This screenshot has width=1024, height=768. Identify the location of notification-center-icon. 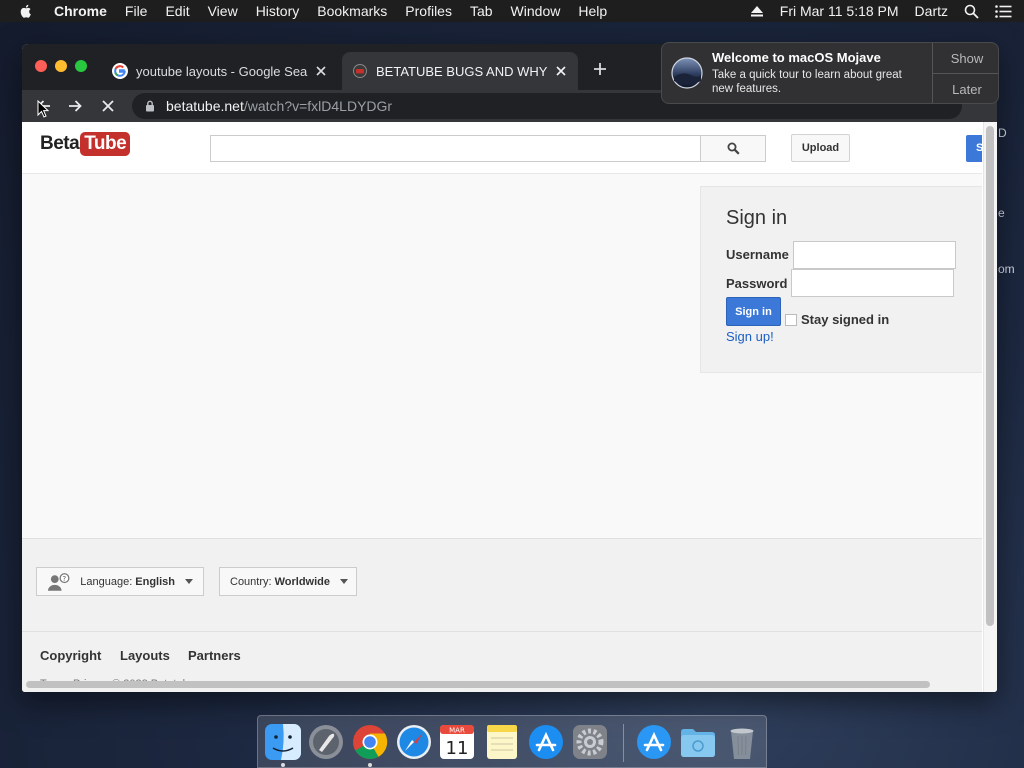
(1003, 11).